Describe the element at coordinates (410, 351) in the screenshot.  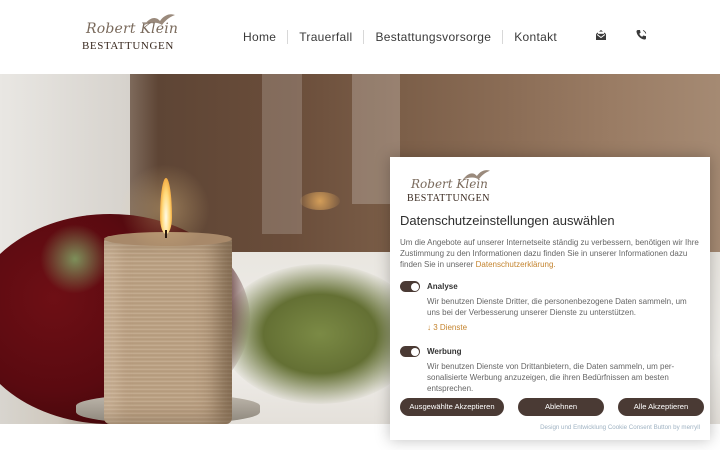
I see `werbung-toggle` at that location.